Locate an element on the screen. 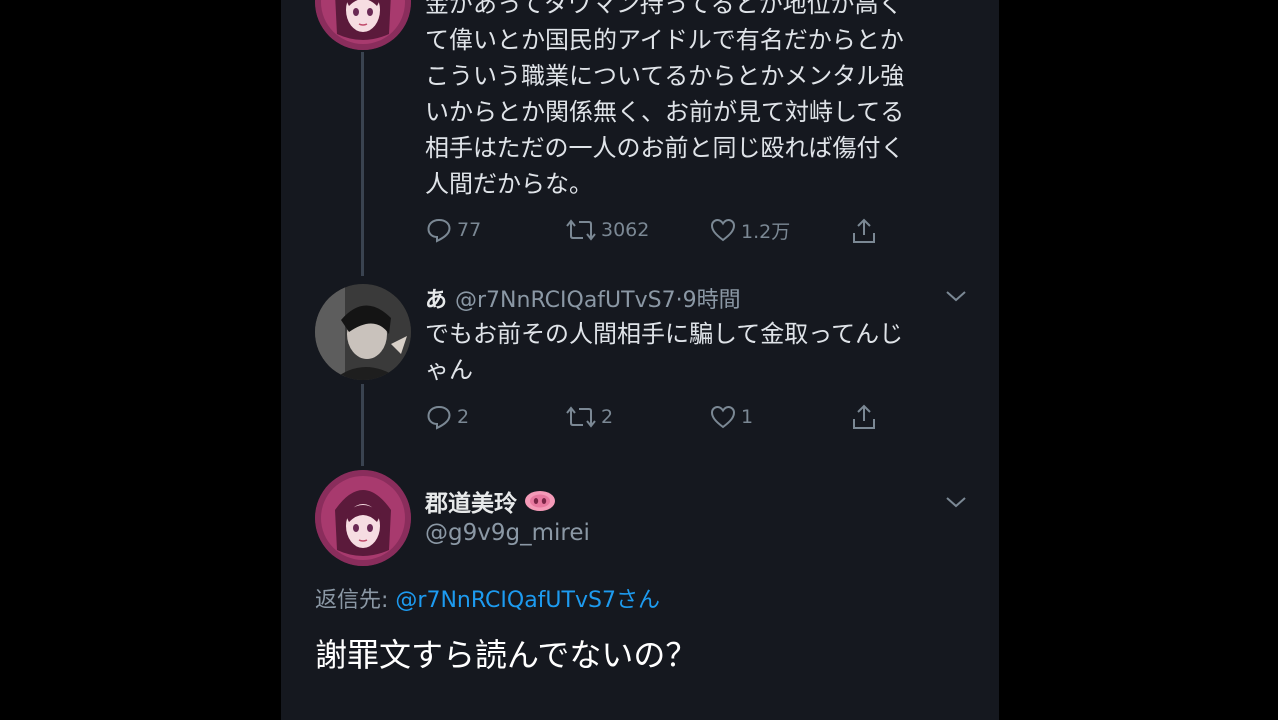 This screenshot has width=1278, height=720. retweet-button: 2 is located at coordinates (589, 417).